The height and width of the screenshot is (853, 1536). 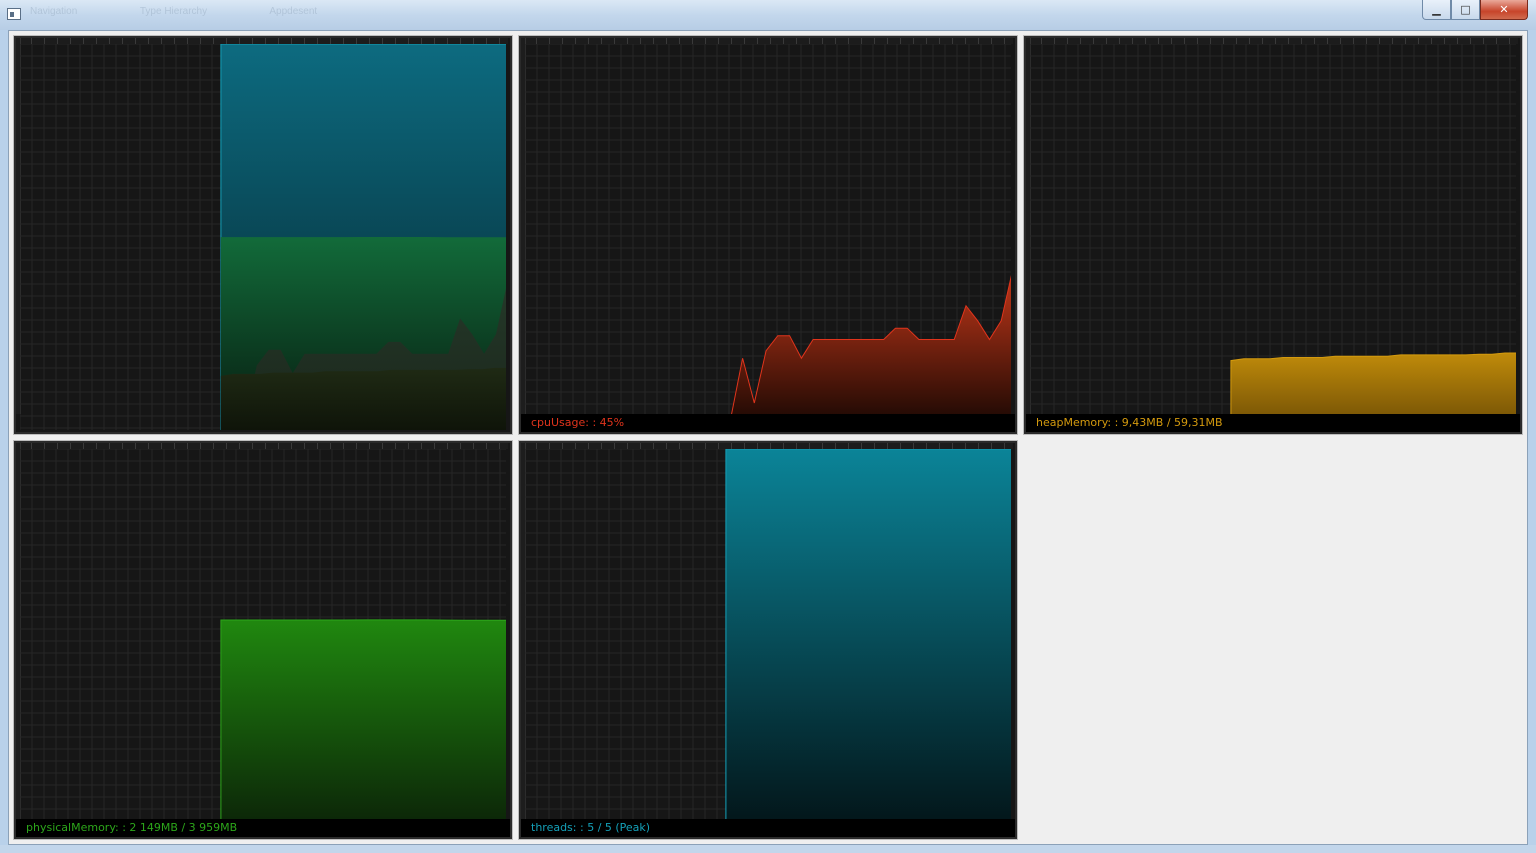 I want to click on threads-label: threads: : 5 / 5 (Peak), so click(x=768, y=828).